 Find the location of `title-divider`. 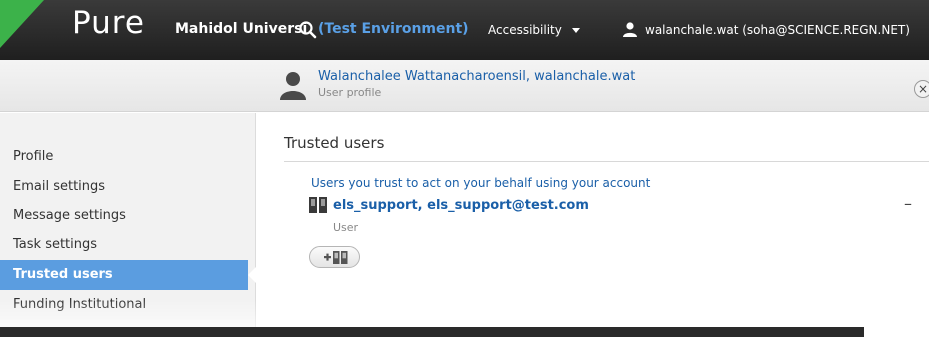

title-divider is located at coordinates (606, 161).